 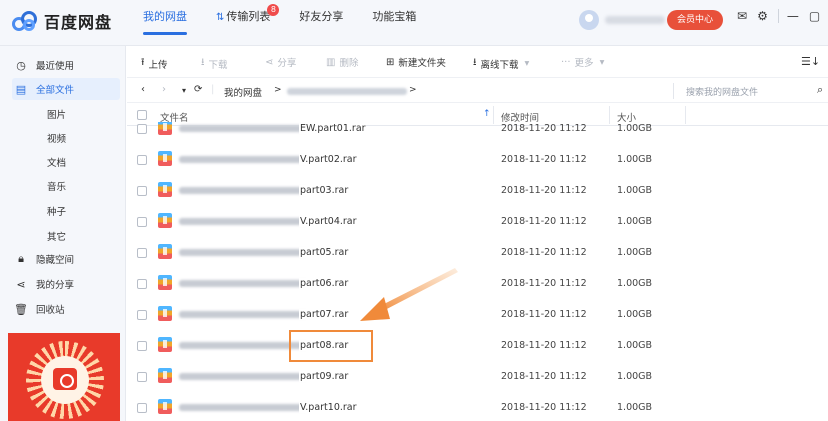 What do you see at coordinates (203, 62) in the screenshot?
I see `download-icon: ⭳` at bounding box center [203, 62].